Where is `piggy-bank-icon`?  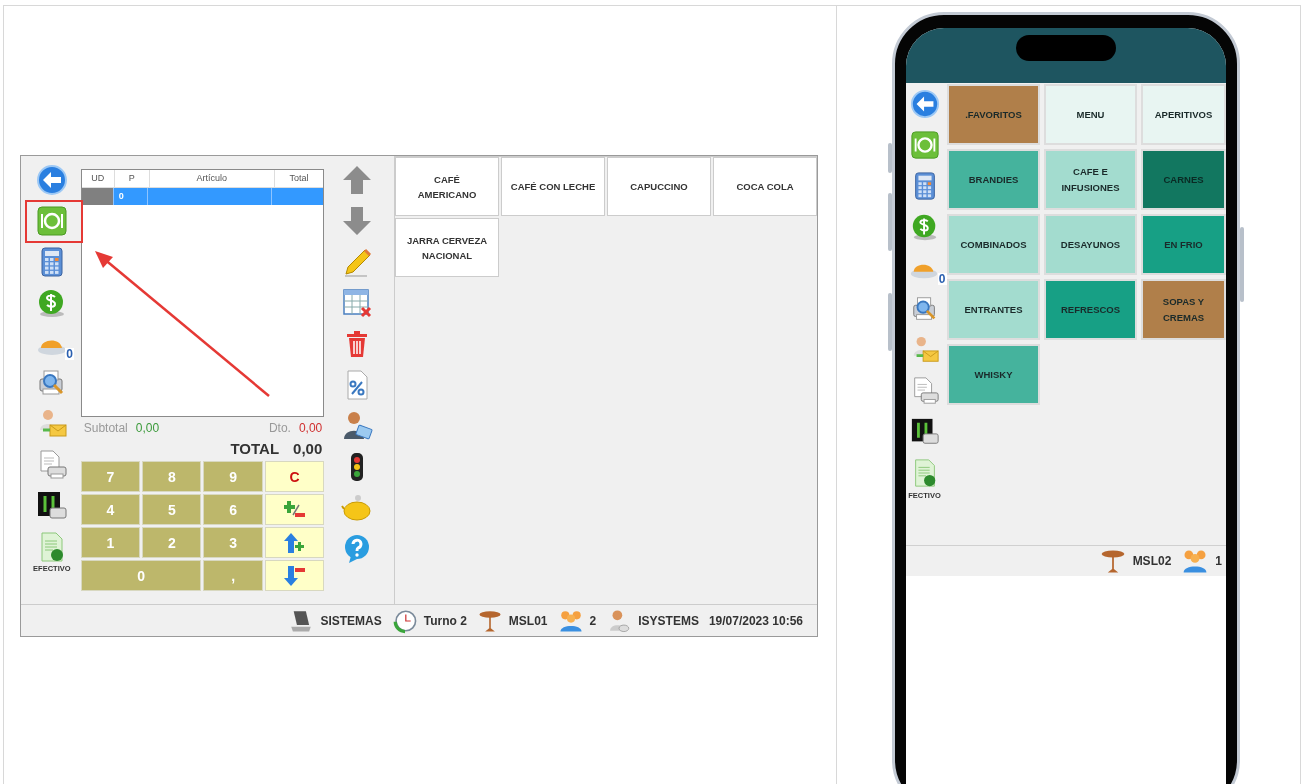
piggy-bank-icon is located at coordinates (356, 508).